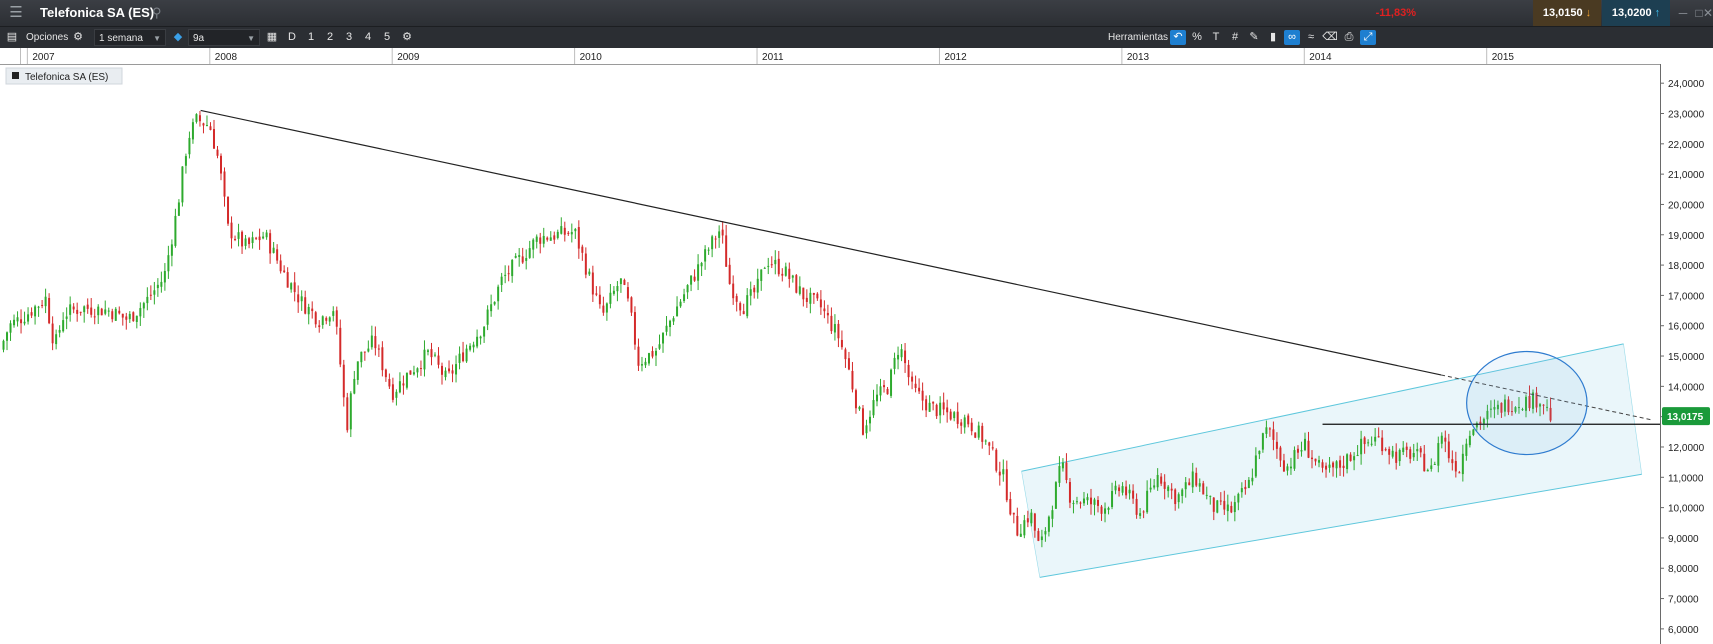 This screenshot has width=1713, height=644. What do you see at coordinates (1683, 13) in the screenshot?
I see `minimize-icon: ─` at bounding box center [1683, 13].